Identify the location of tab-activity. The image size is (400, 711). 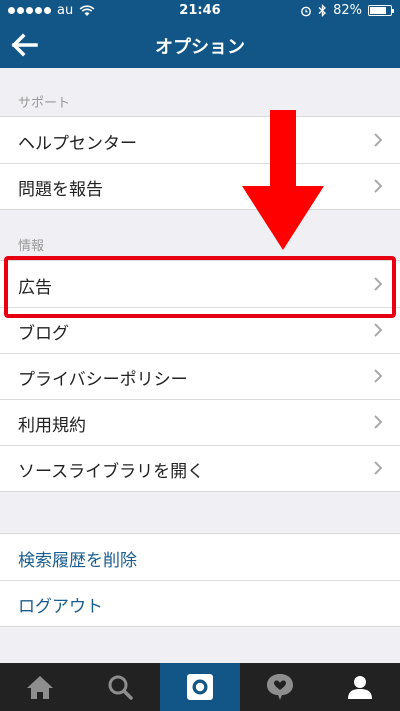
(280, 687).